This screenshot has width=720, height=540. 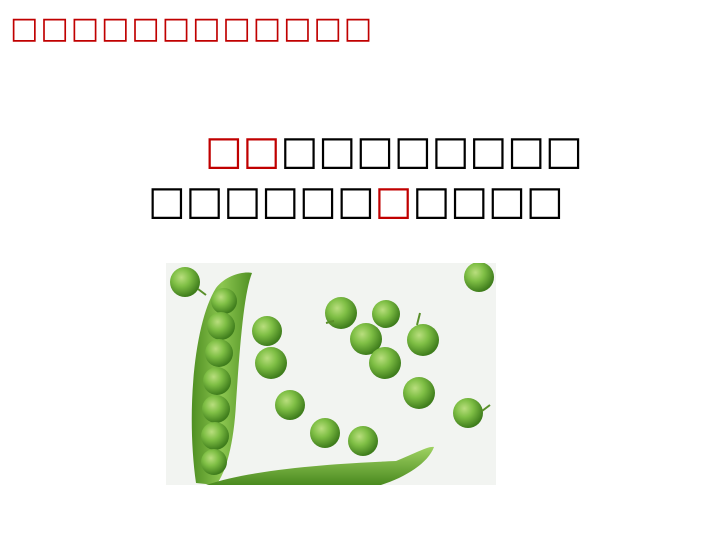 What do you see at coordinates (261, 201) in the screenshot?
I see `verse-line-2-text-before: □□□□□□` at bounding box center [261, 201].